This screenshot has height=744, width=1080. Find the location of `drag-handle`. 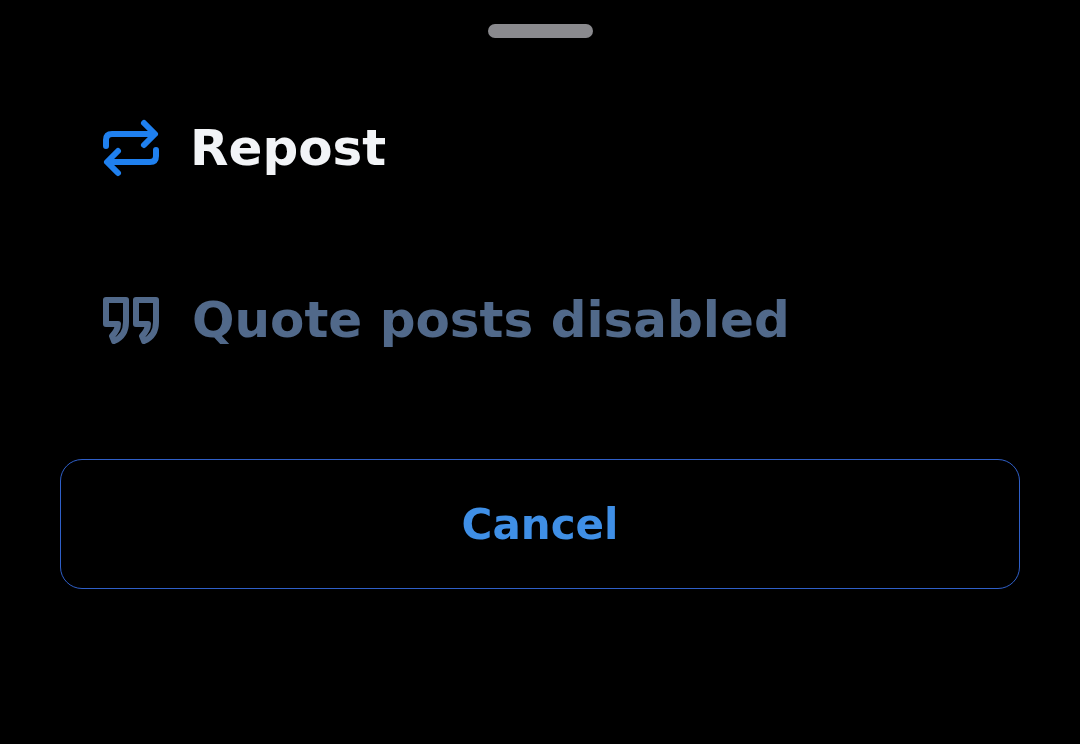

drag-handle is located at coordinates (540, 31).